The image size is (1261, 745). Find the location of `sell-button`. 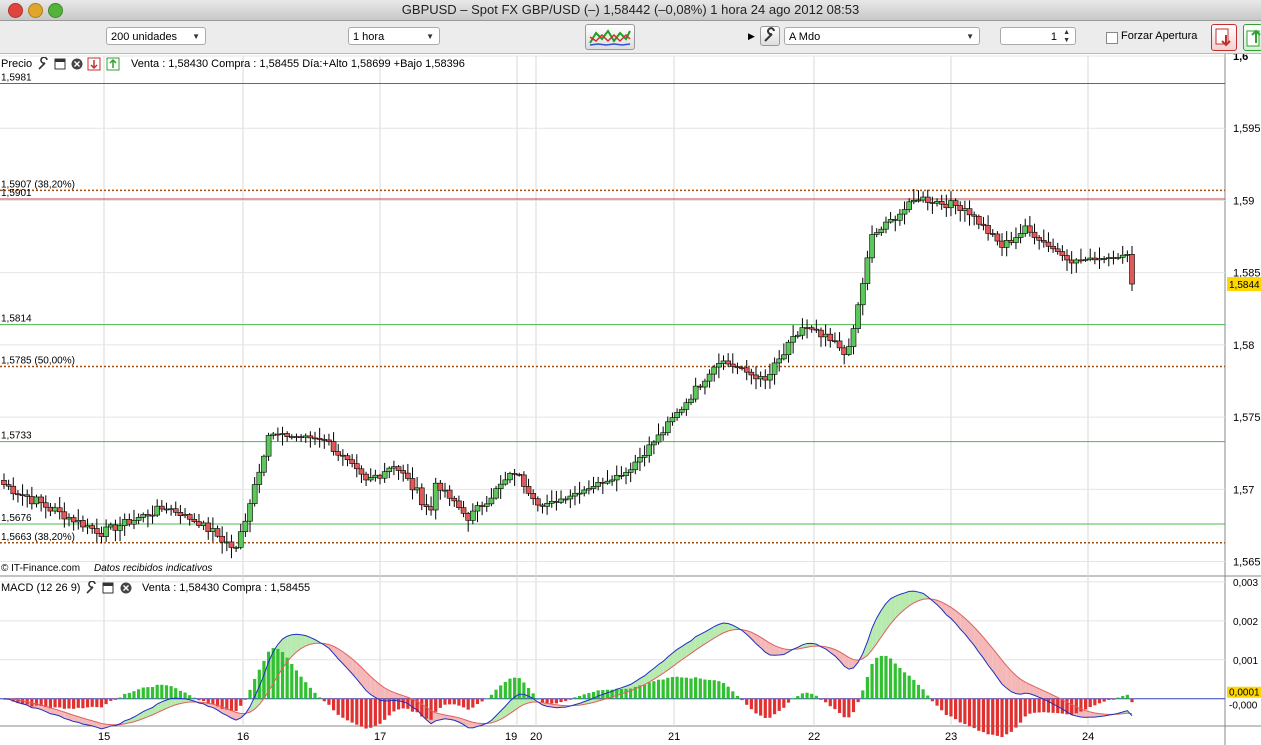

sell-button is located at coordinates (1224, 37).